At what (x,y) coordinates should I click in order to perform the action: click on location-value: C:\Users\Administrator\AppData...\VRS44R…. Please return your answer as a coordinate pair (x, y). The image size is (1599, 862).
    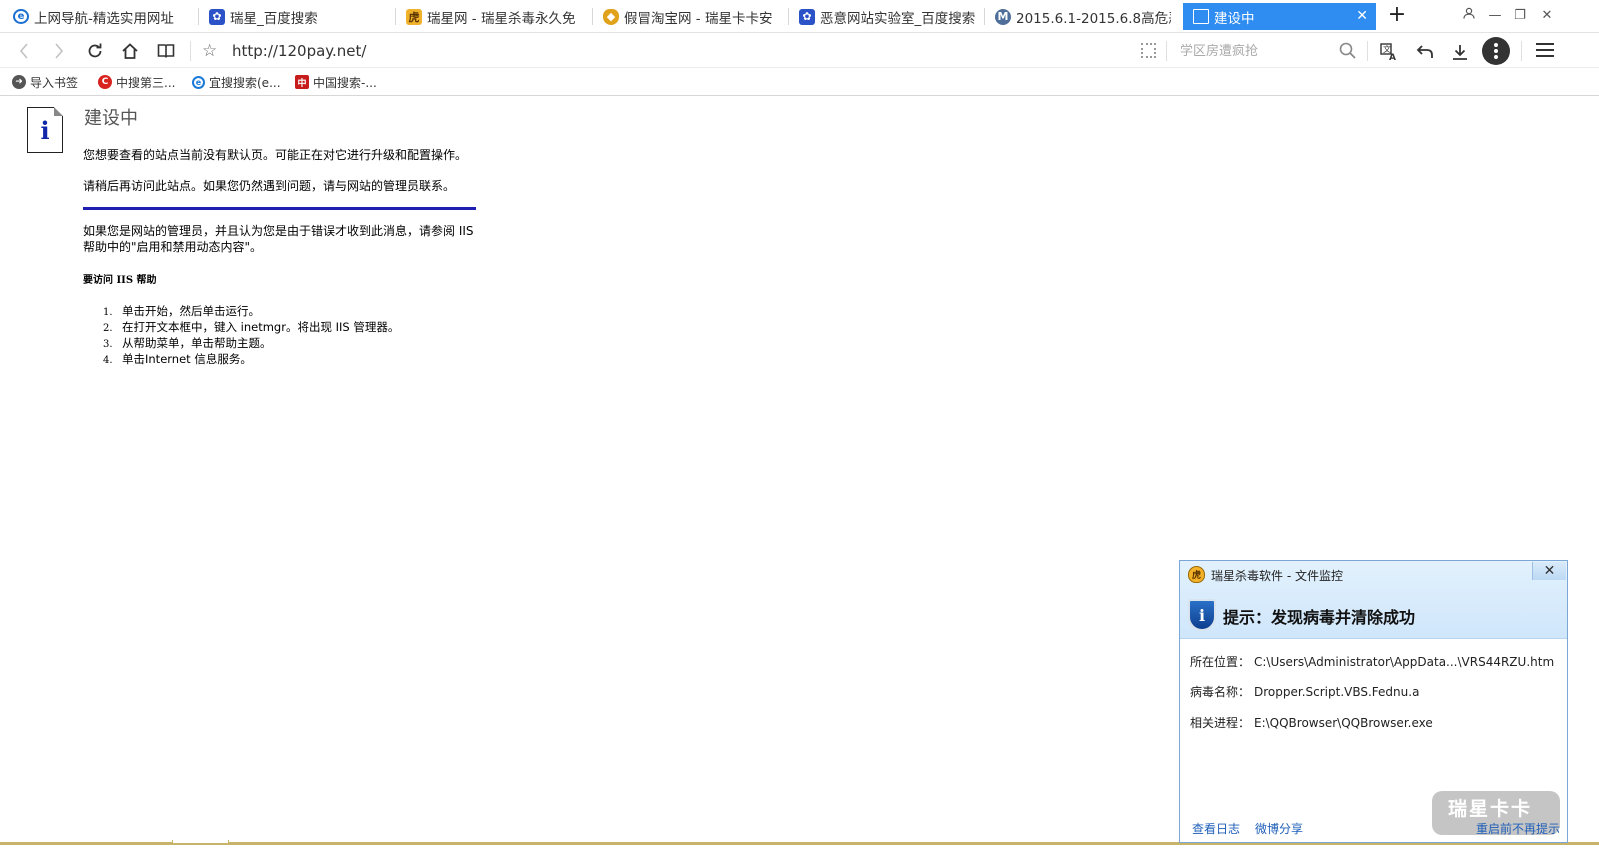
    Looking at the image, I should click on (1404, 662).